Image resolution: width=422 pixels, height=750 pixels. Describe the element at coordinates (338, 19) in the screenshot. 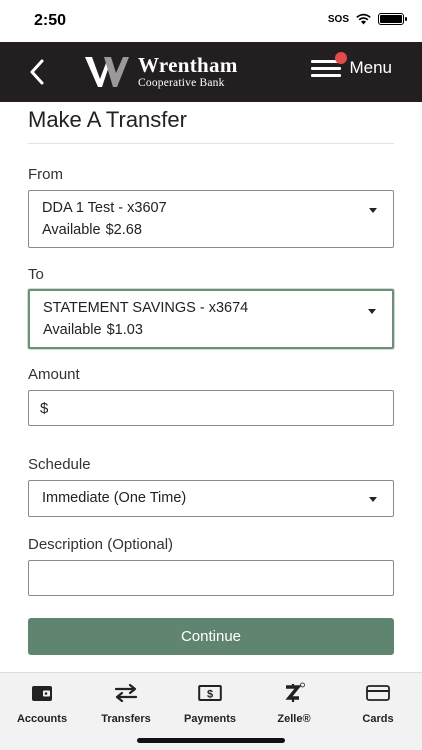

I see `carrier-label: SOS` at that location.